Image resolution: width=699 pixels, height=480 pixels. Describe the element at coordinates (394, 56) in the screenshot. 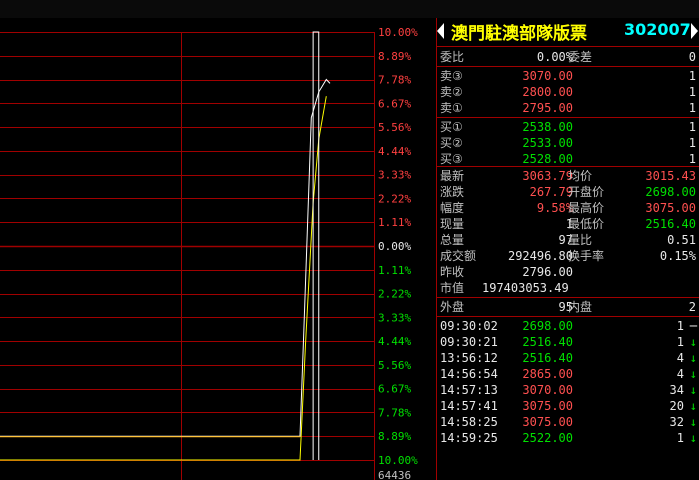

I see `y-tick-label: 8.89%` at that location.